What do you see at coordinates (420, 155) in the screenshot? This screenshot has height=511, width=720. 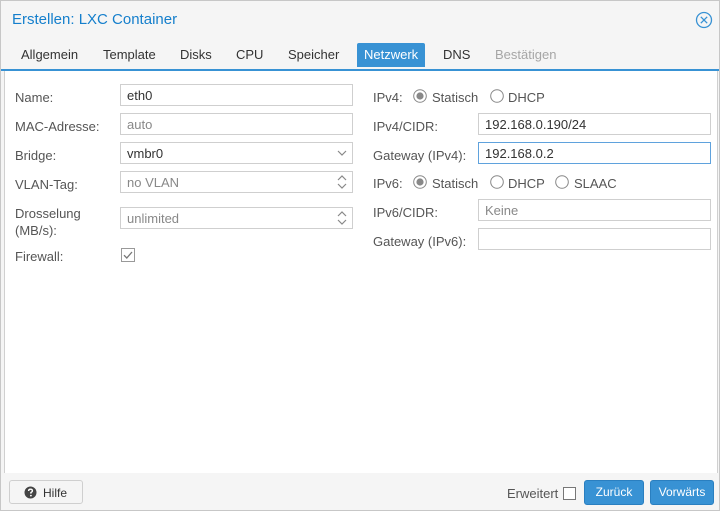 I see `gateway4-label: Gateway (IPv4):` at bounding box center [420, 155].